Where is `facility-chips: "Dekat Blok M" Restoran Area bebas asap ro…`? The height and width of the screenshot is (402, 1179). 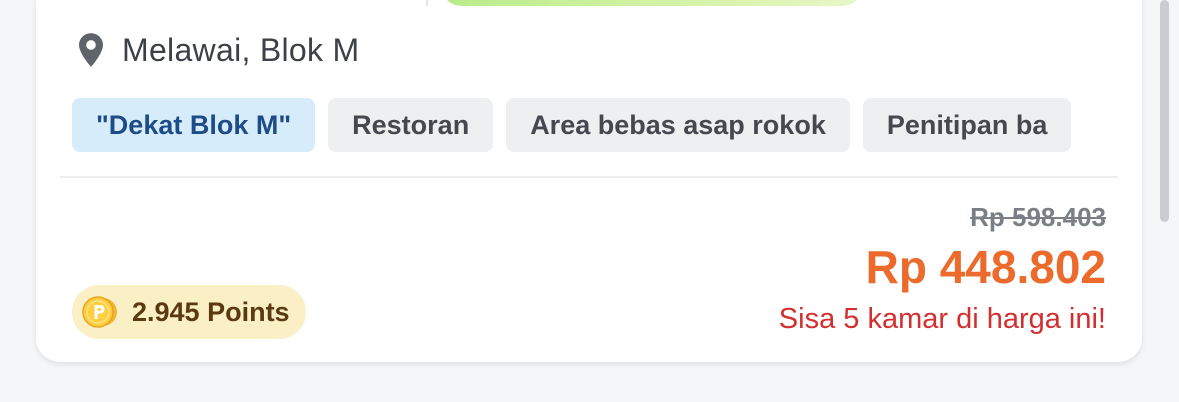
facility-chips: "Dekat Blok M" Restoran Area bebas asap ro… is located at coordinates (589, 125).